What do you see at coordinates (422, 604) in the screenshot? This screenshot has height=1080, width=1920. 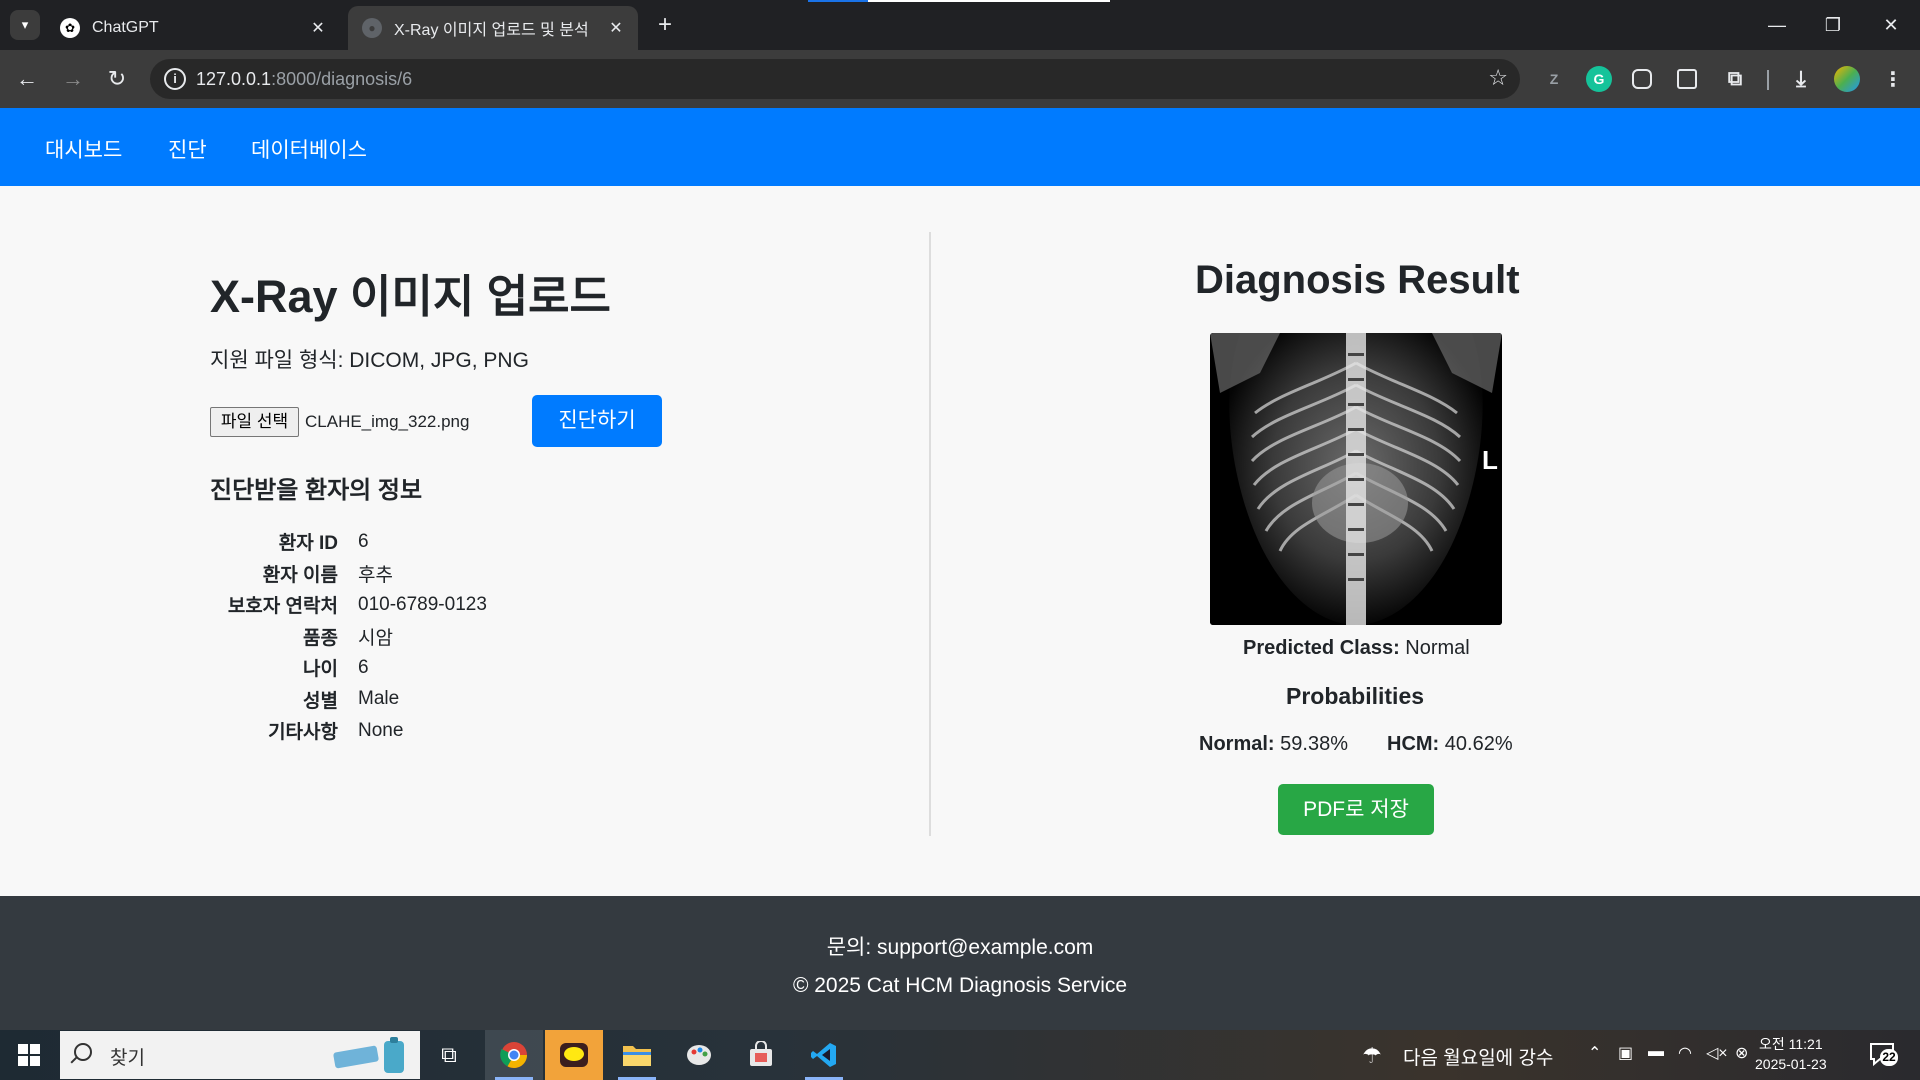 I see `info-value: 010-6789-0123` at bounding box center [422, 604].